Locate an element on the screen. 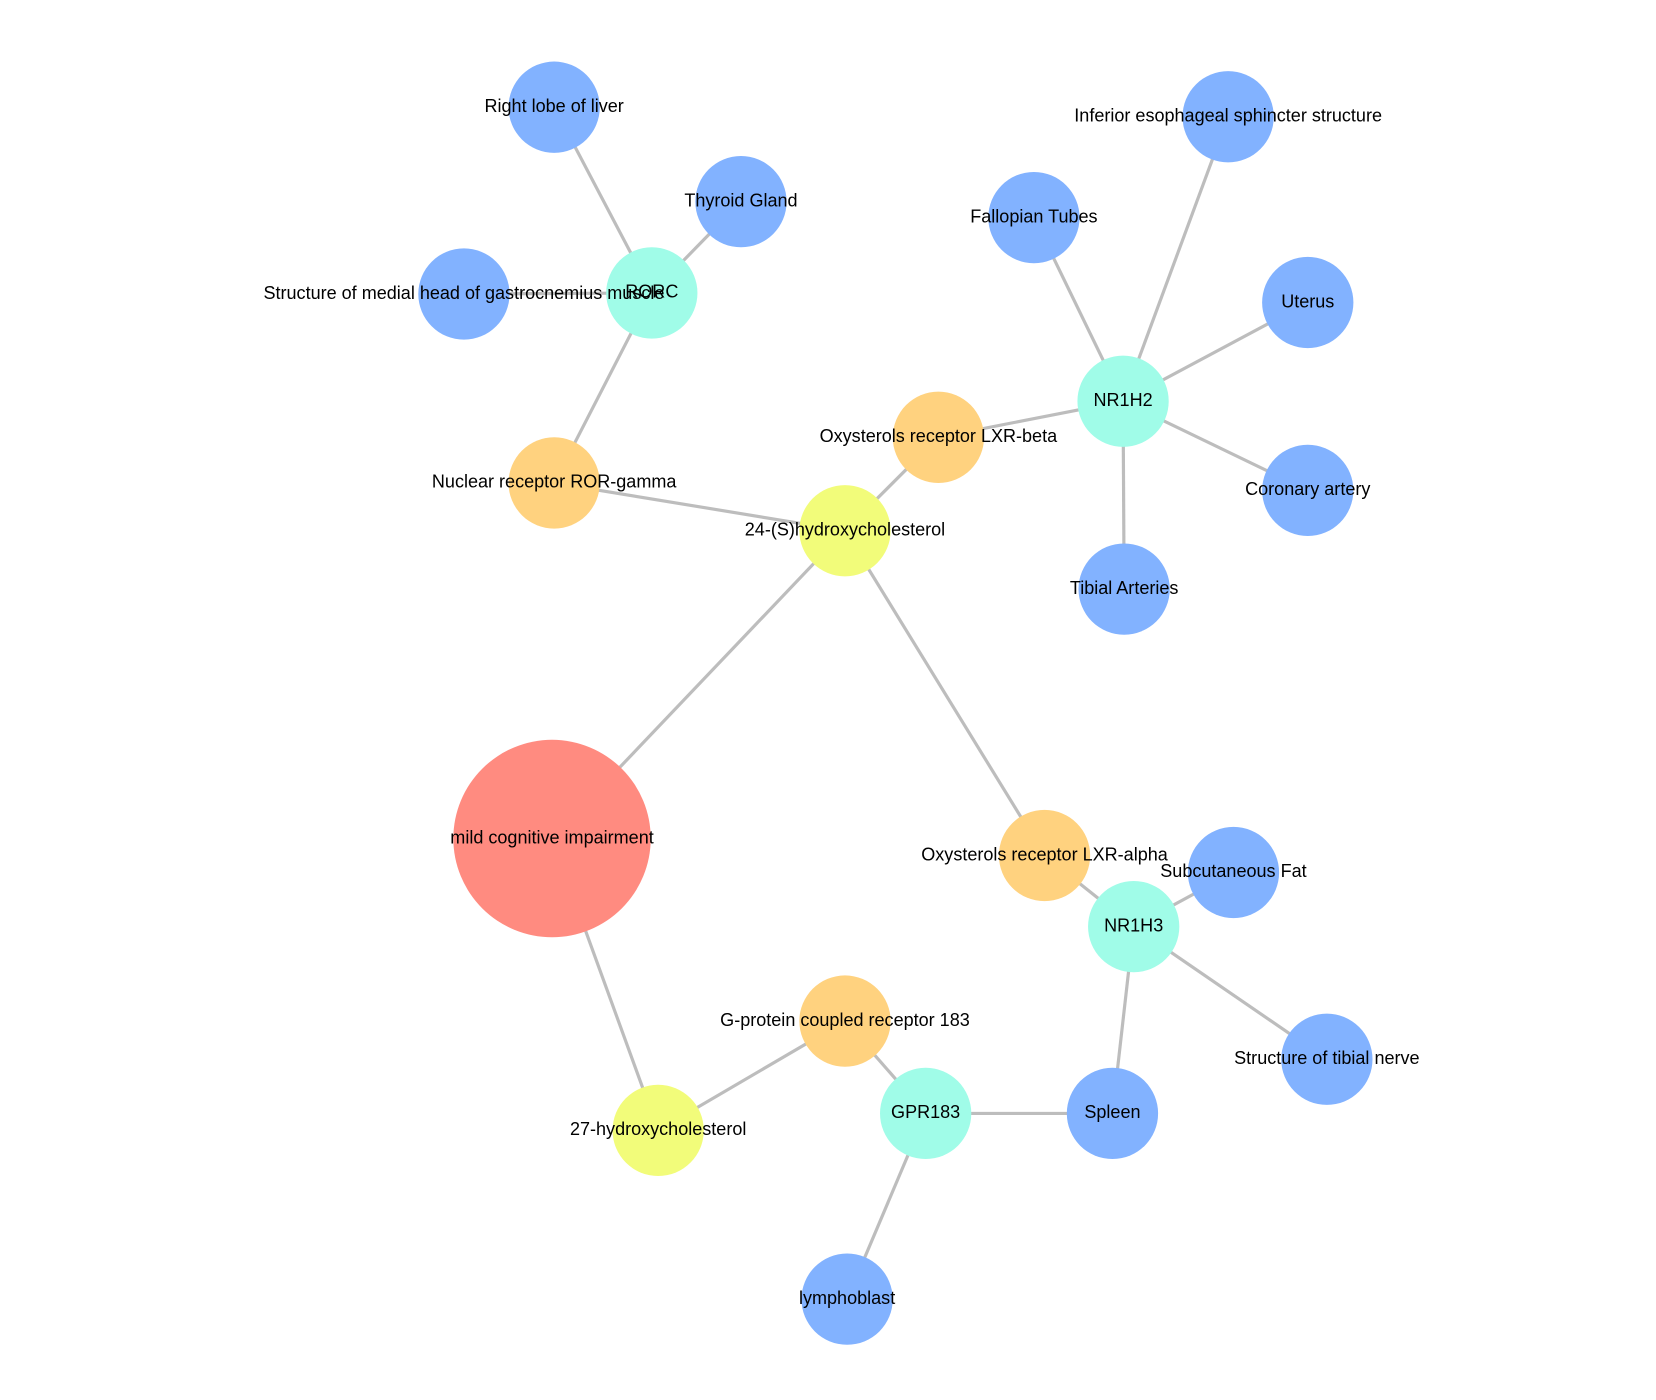 Image resolution: width=1656 pixels, height=1400 pixels. node-label-oh27: 27-hydroxycholesterol is located at coordinates (658, 1129).